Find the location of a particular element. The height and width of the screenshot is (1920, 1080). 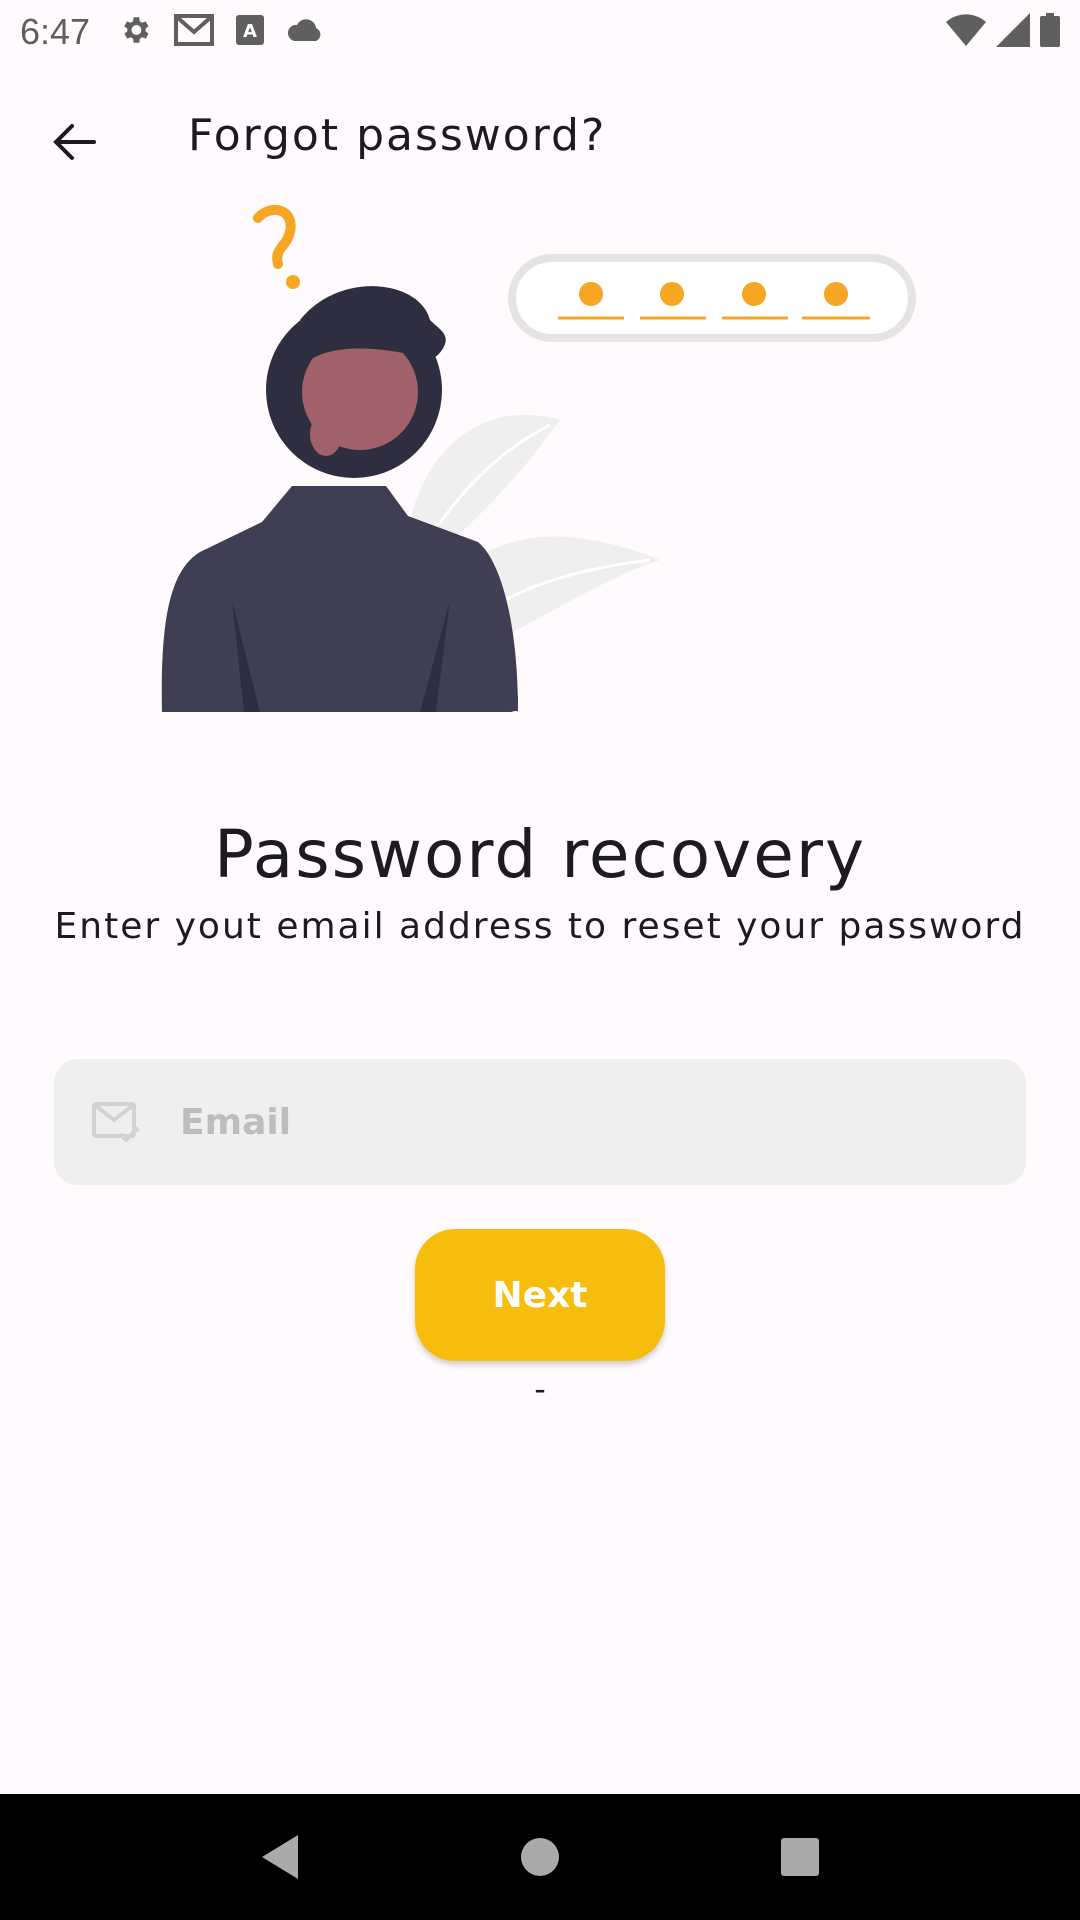

mail-check-icon is located at coordinates (116, 1122).